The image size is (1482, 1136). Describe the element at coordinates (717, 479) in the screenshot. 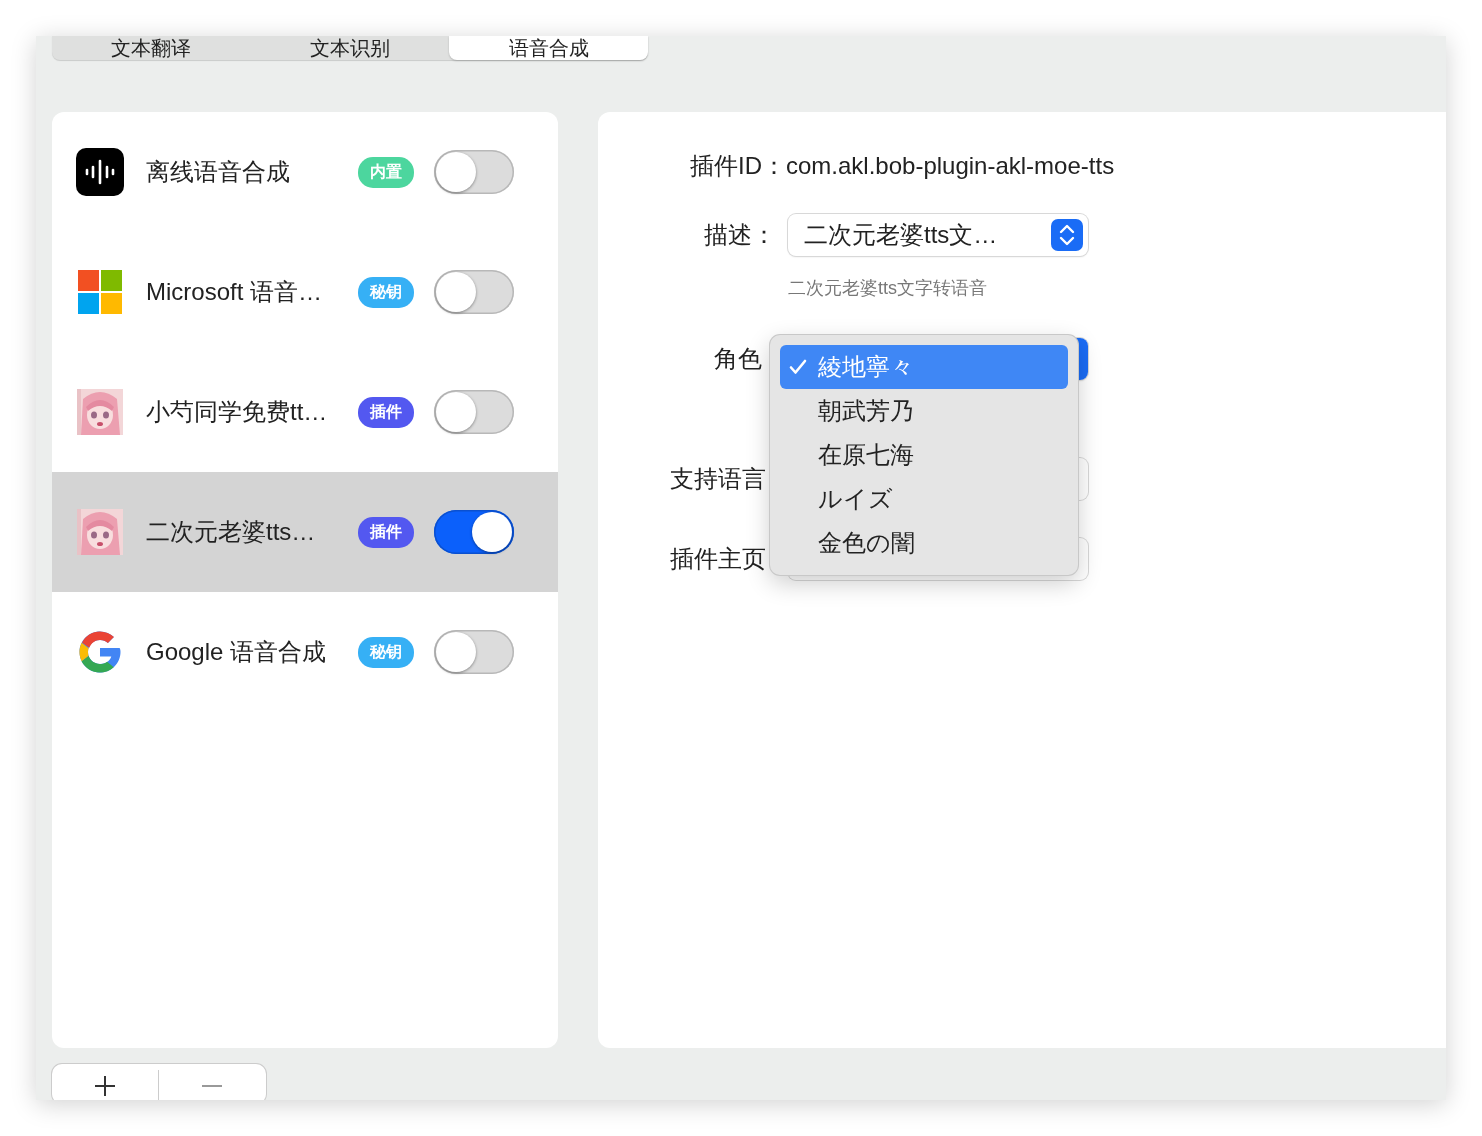

I see `languages-label: 支持语言` at that location.